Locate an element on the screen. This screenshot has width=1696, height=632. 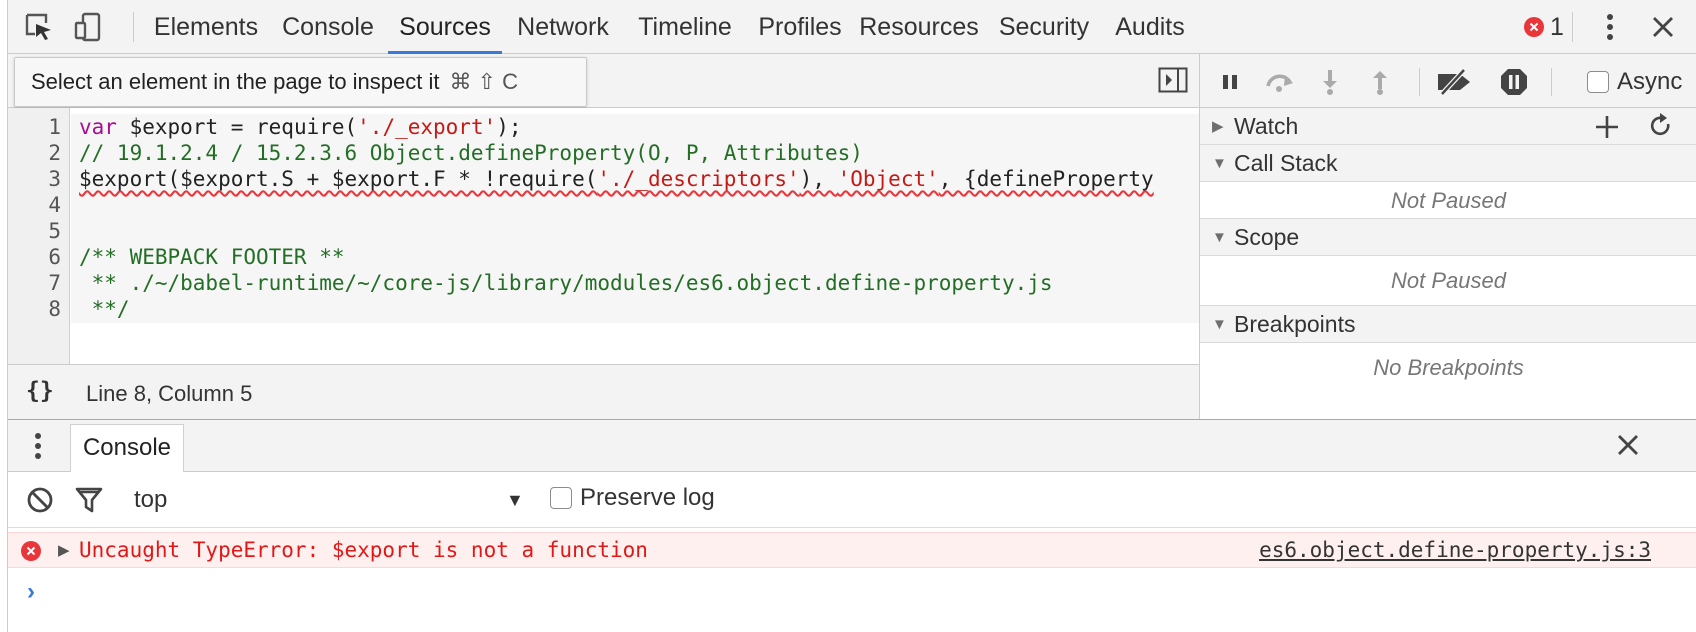
tab-elements: Elements is located at coordinates (206, 27).